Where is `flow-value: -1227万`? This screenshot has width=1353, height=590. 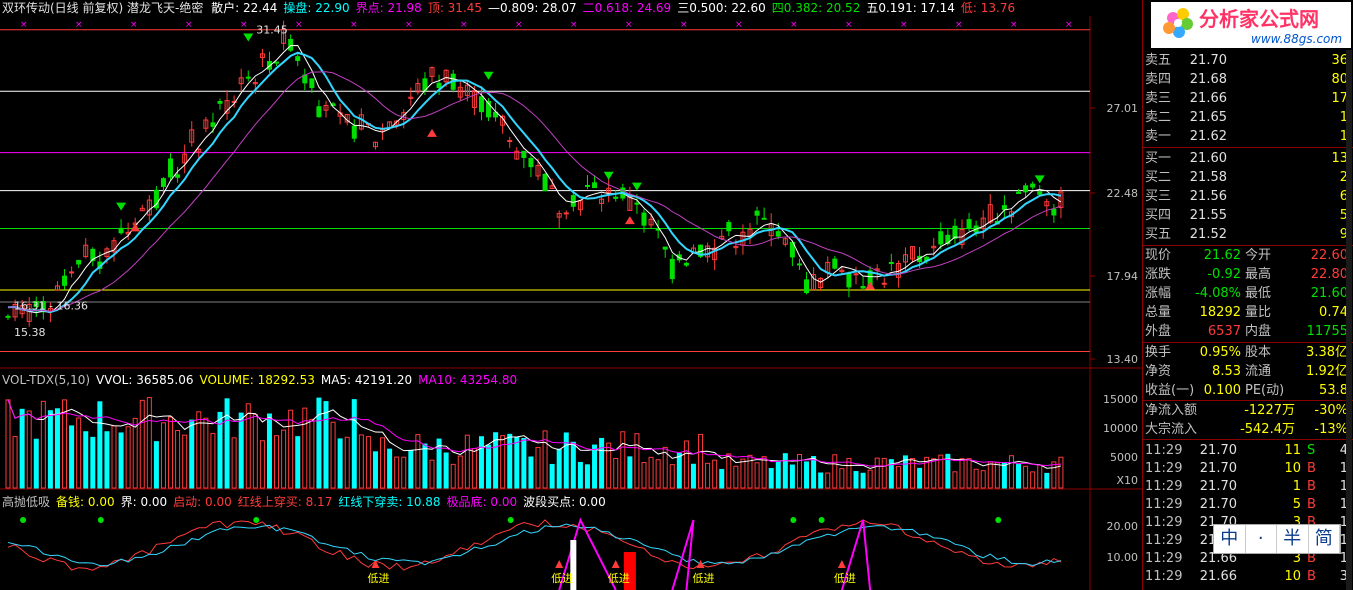 flow-value: -1227万 is located at coordinates (1269, 410).